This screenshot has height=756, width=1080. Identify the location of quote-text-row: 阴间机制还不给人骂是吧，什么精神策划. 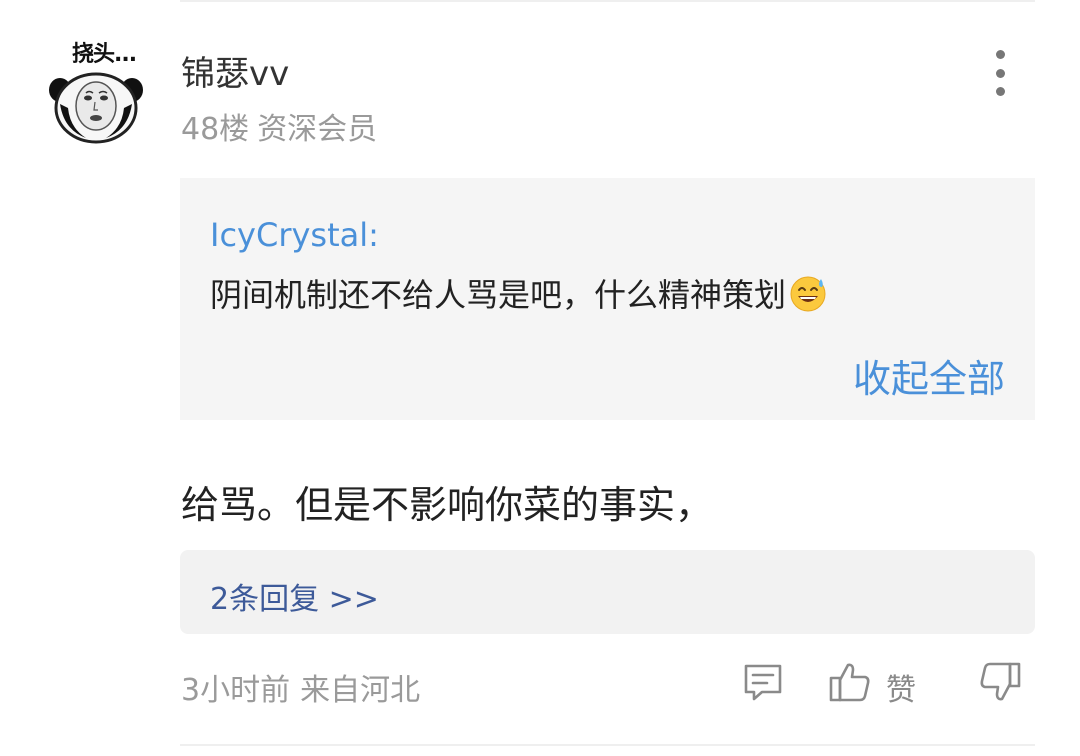
(519, 293).